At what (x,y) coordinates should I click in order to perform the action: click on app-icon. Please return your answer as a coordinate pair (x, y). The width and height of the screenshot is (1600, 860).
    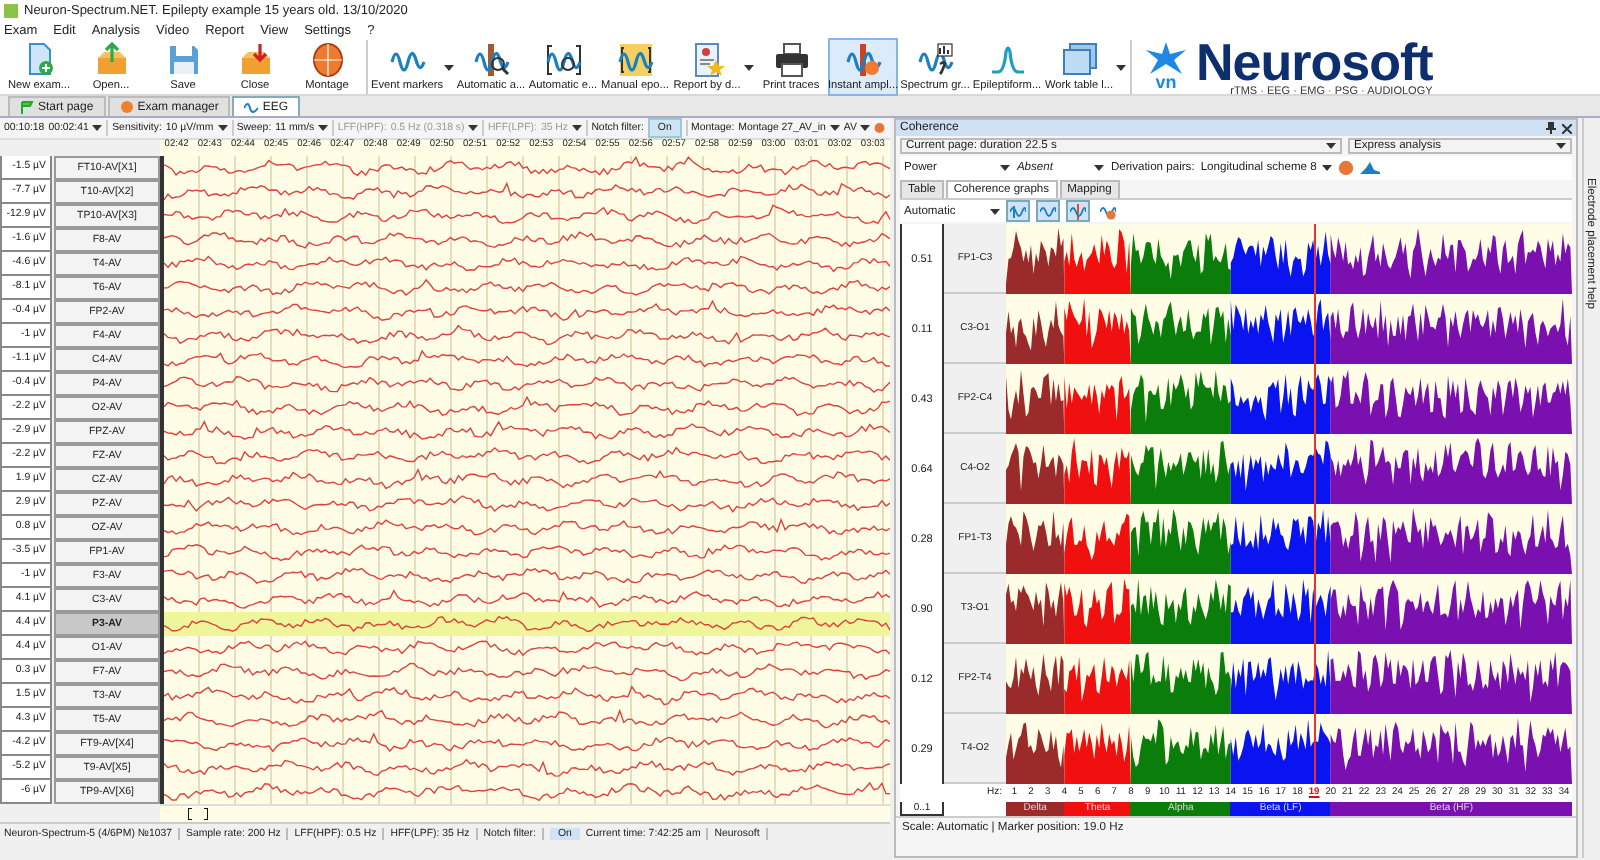
    Looking at the image, I should click on (11, 11).